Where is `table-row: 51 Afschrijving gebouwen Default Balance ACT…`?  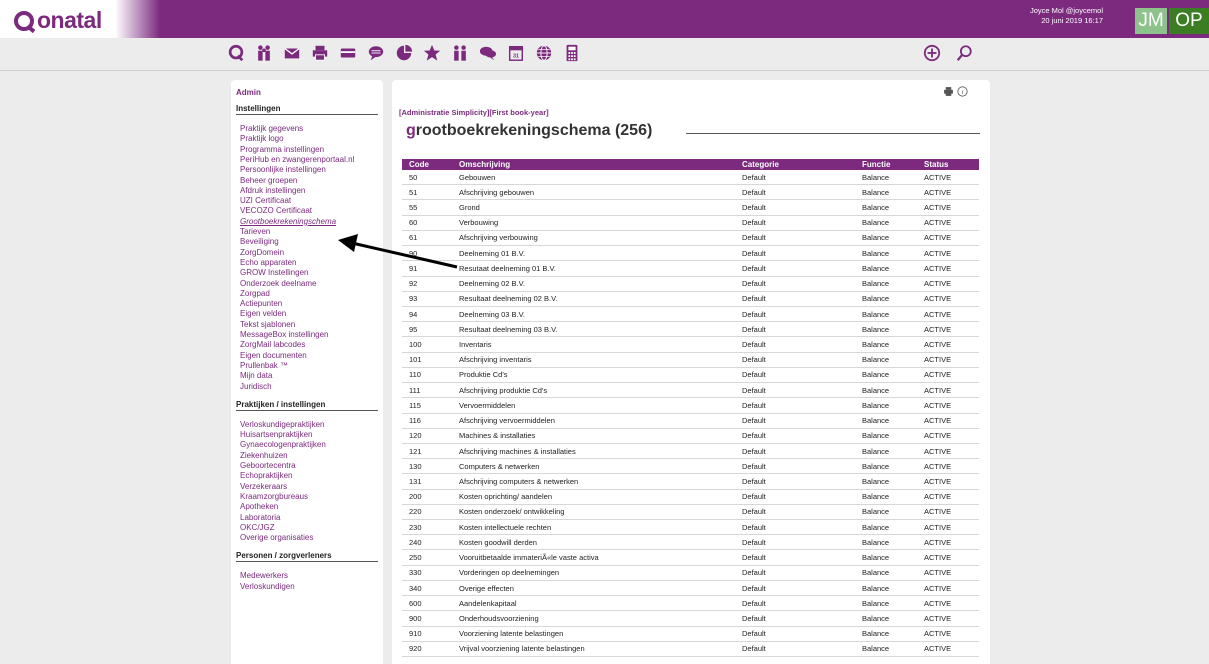
table-row: 51 Afschrijving gebouwen Default Balance ACT… is located at coordinates (690, 192).